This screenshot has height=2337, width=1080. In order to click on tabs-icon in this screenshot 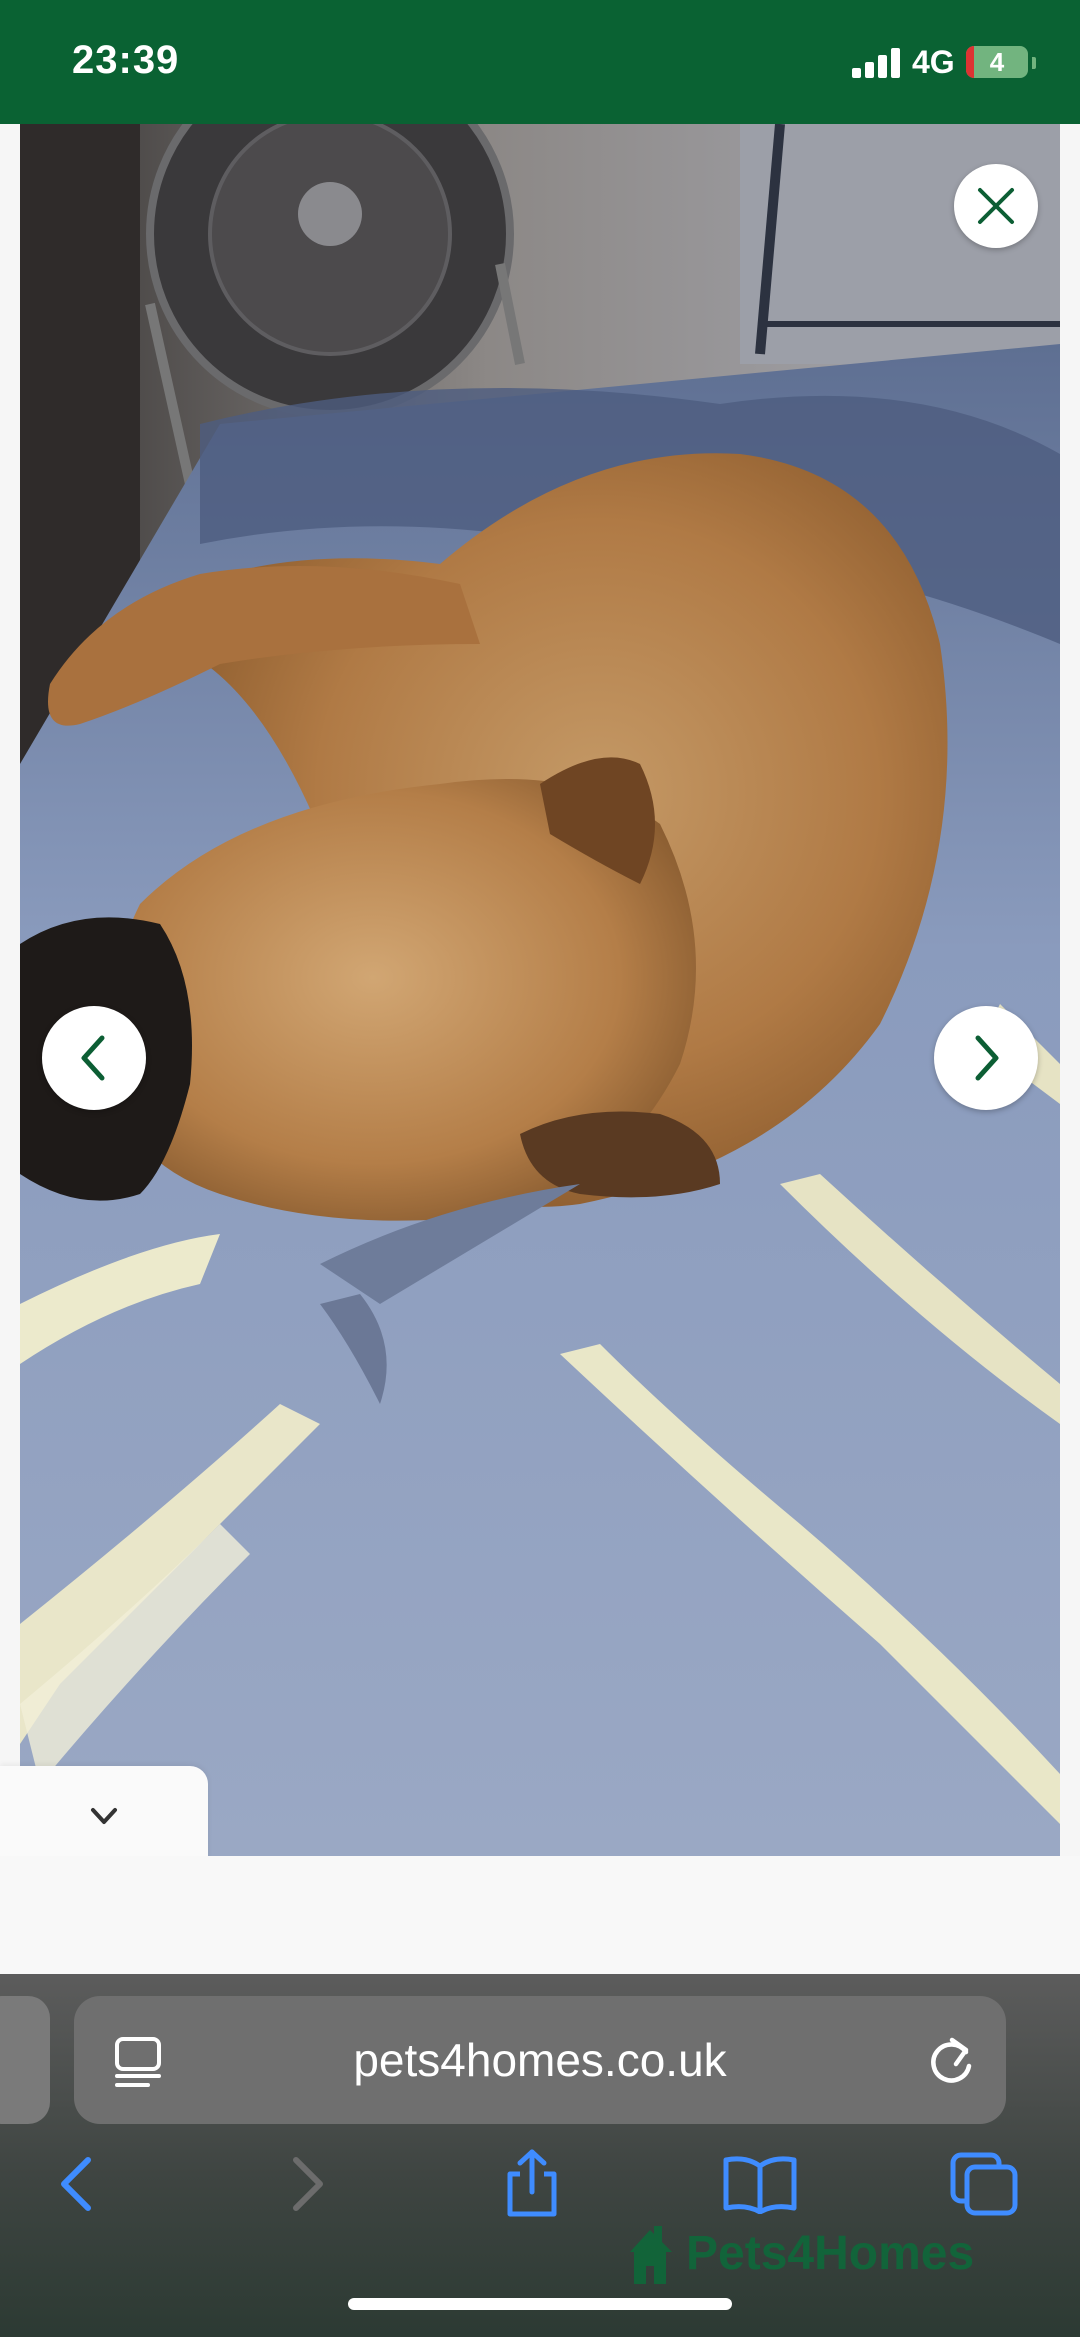, I will do `click(984, 2184)`.